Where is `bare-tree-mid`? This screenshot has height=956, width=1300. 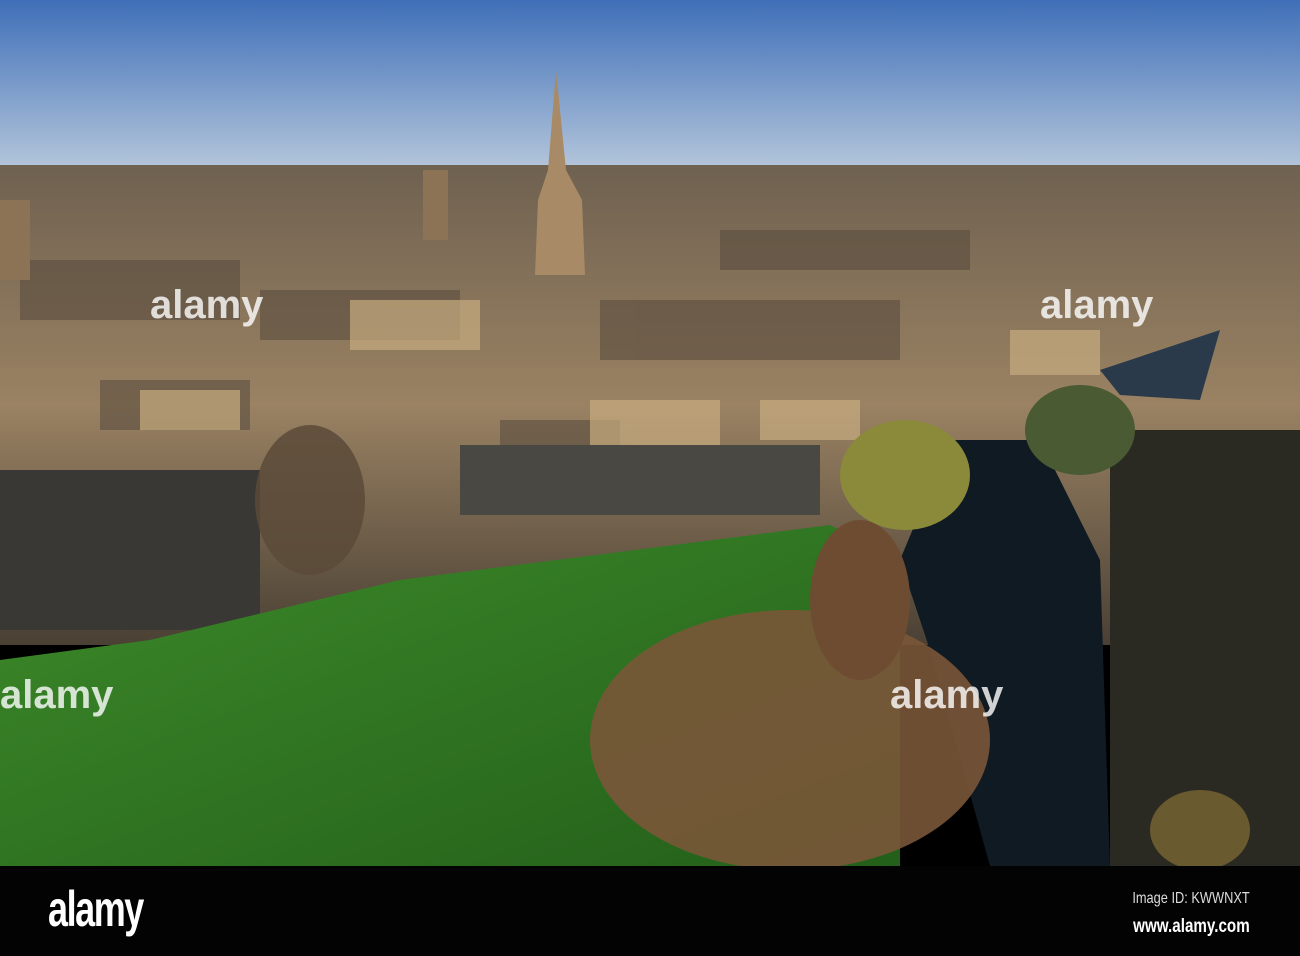 bare-tree-mid is located at coordinates (860, 600).